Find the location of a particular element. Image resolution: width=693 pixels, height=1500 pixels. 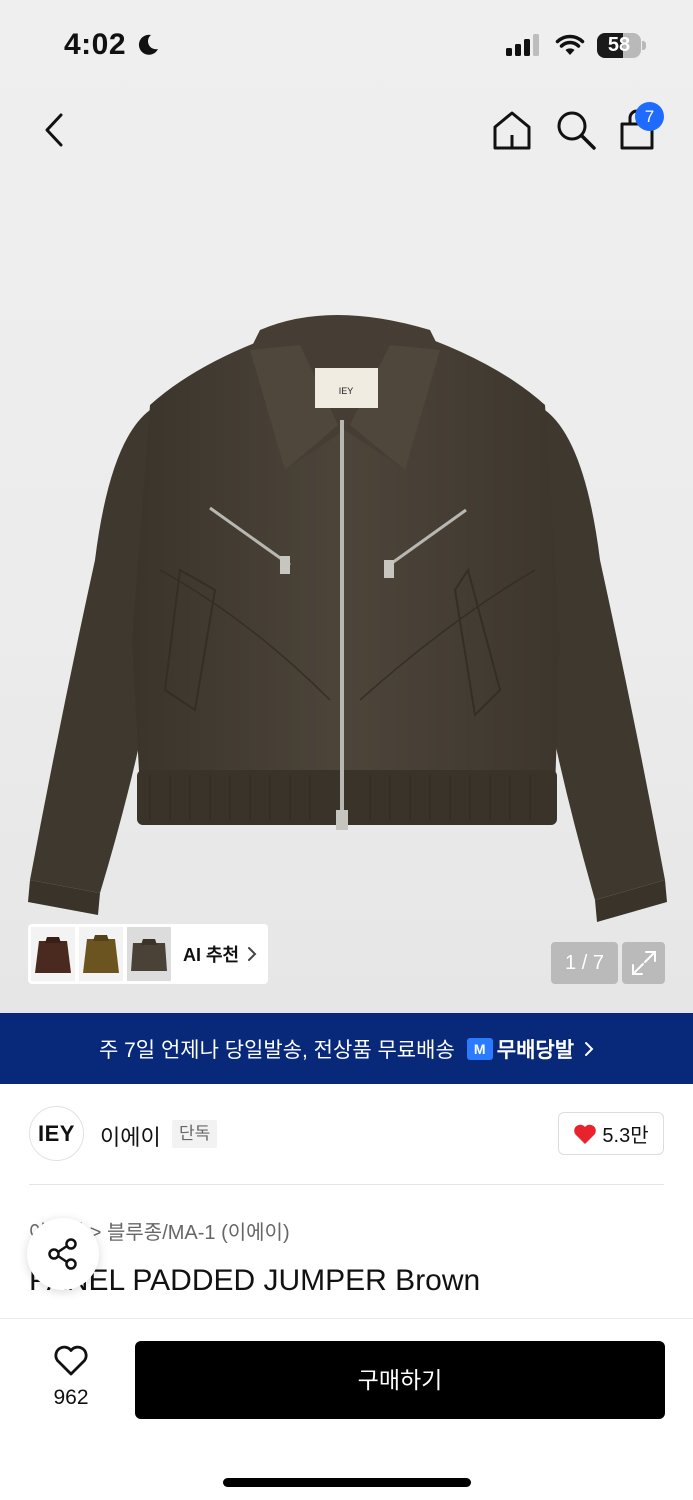

product-title: PANEL PADDED JUMPER Brown is located at coordinates (255, 1280).